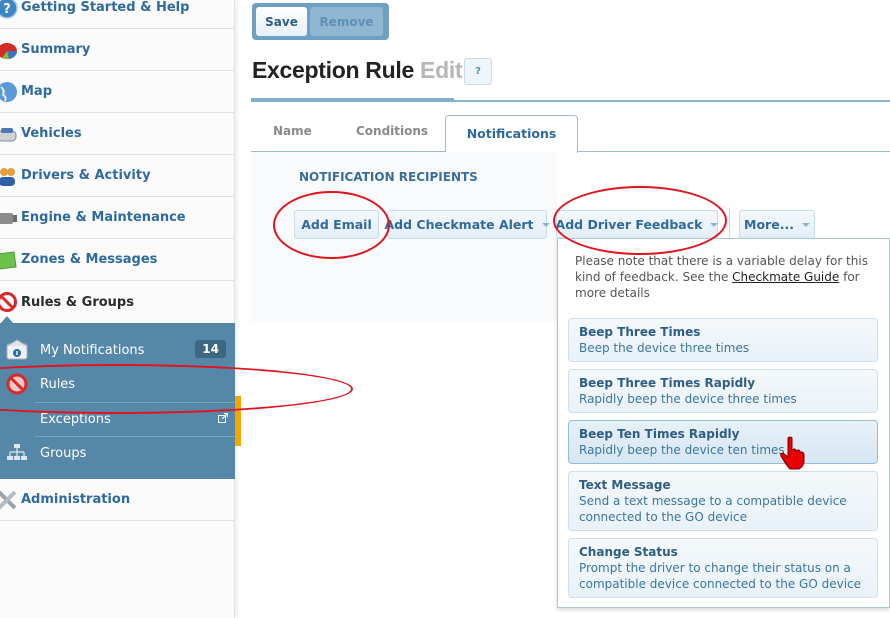 The width and height of the screenshot is (890, 618). Describe the element at coordinates (223, 418) in the screenshot. I see `external-link-icon` at that location.